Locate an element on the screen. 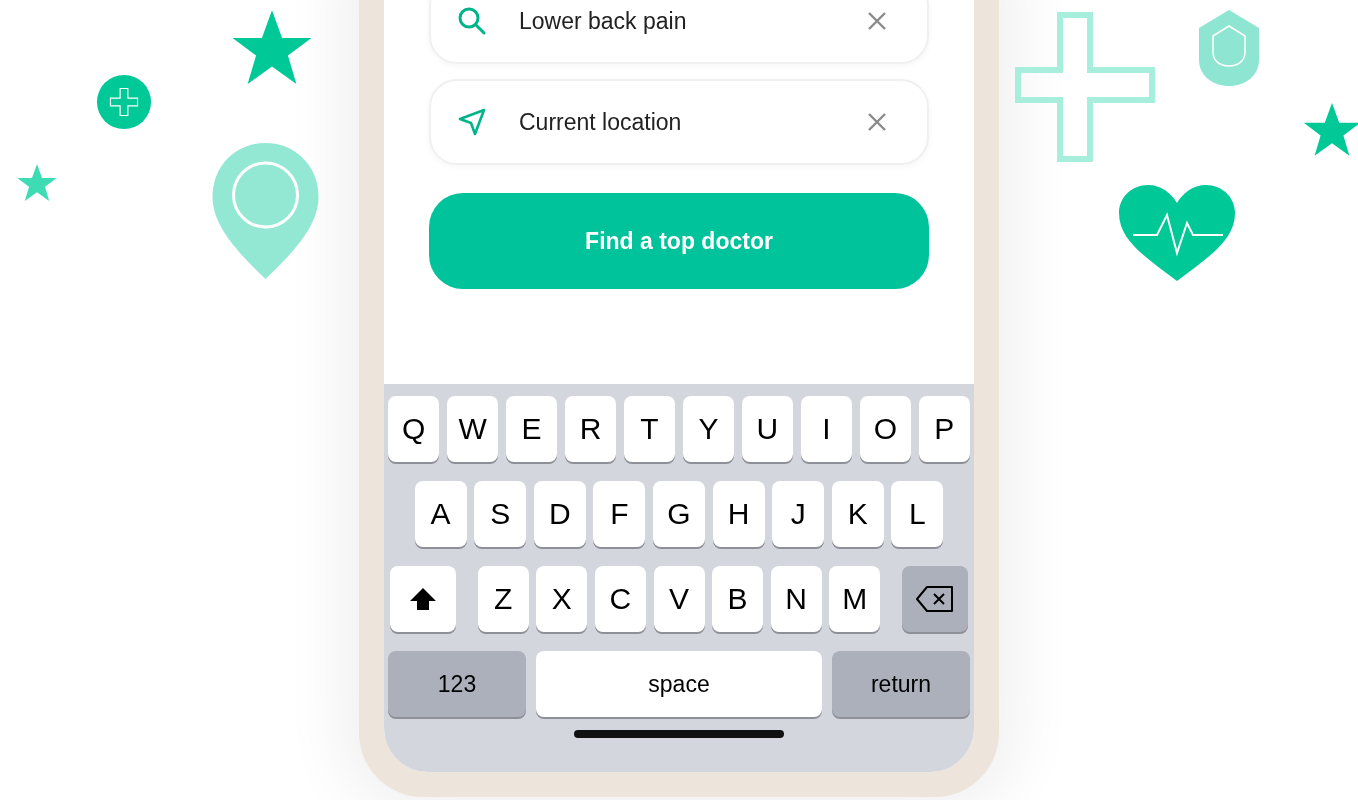 This screenshot has width=1358, height=800. letter-key: P is located at coordinates (944, 429).